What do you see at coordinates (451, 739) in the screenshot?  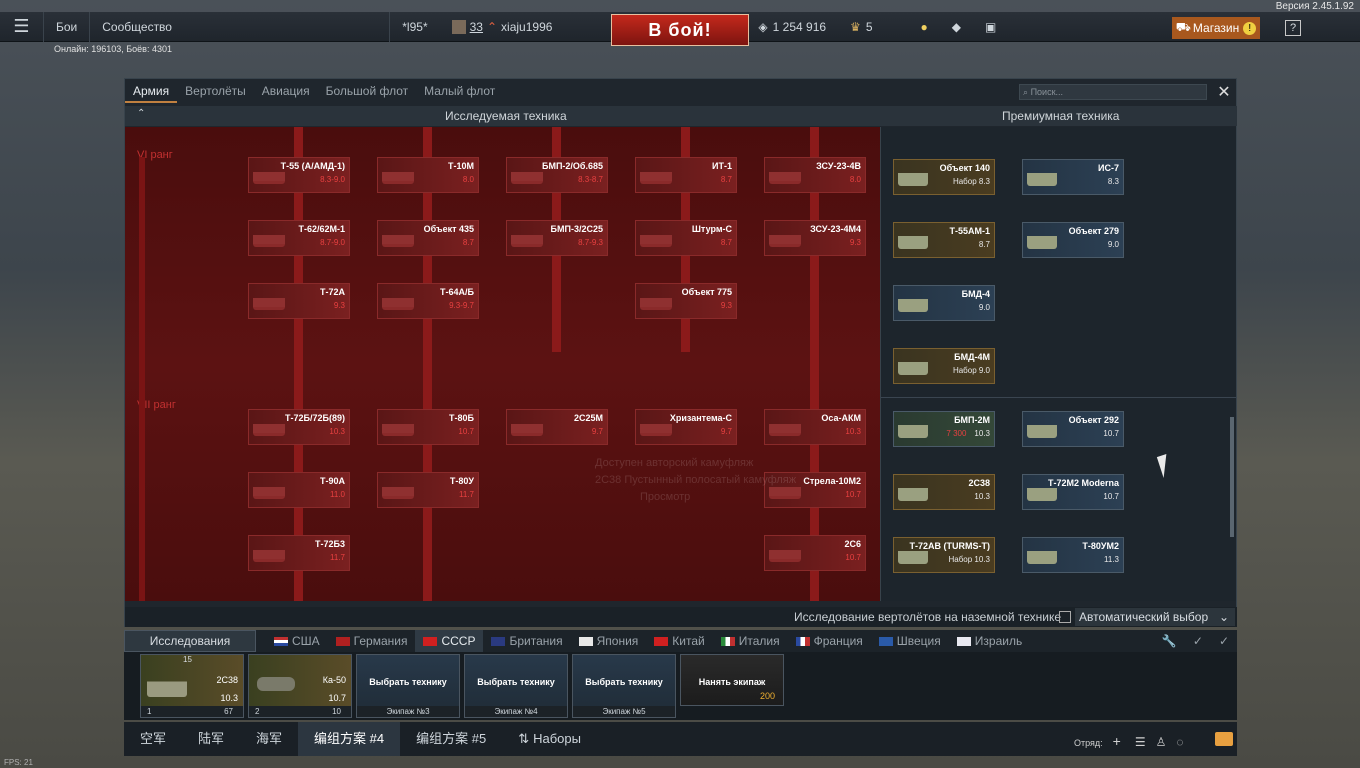 I see `preset-5: 编组方案 #5` at bounding box center [451, 739].